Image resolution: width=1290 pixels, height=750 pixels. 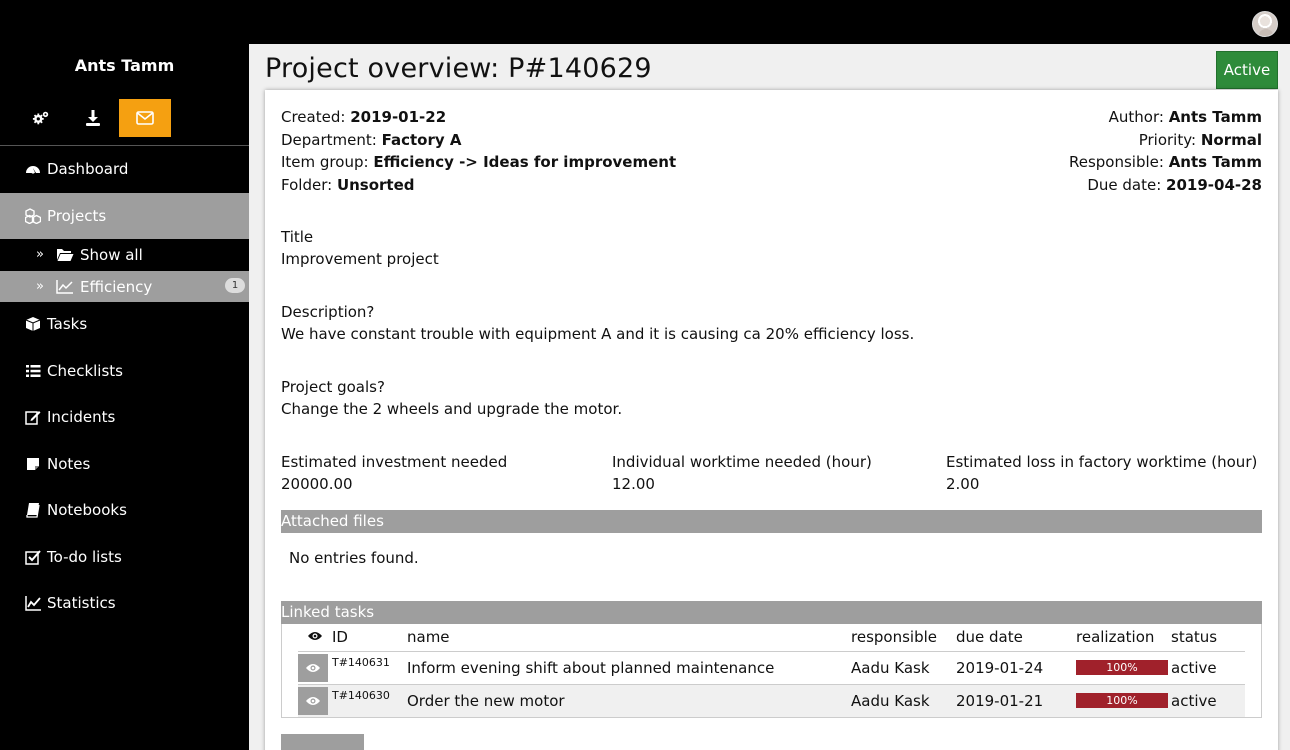 I want to click on nav-statistics: Statistics, so click(x=124, y=603).